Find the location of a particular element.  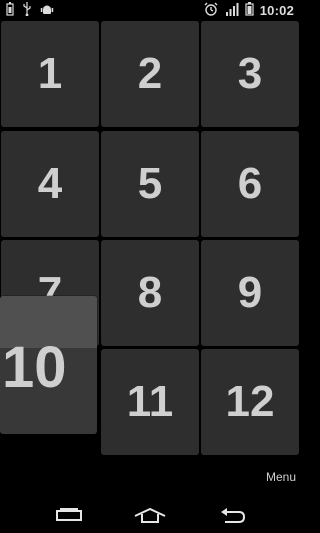

tile-6: 6 is located at coordinates (250, 184).